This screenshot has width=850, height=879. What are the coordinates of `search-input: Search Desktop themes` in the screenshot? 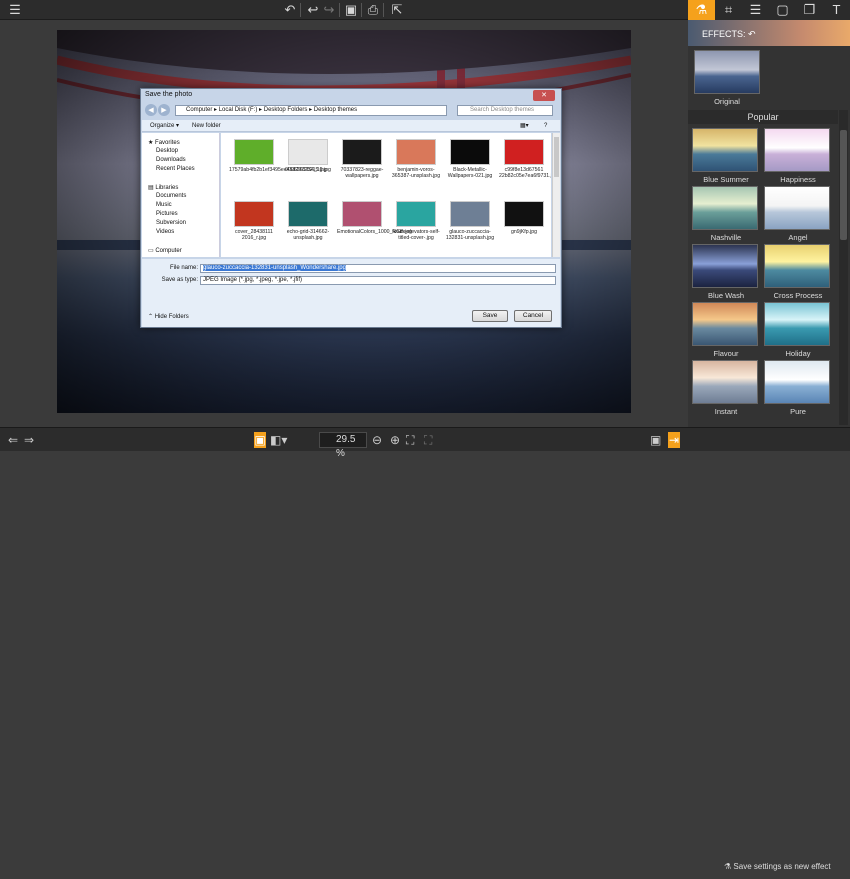 It's located at (505, 110).